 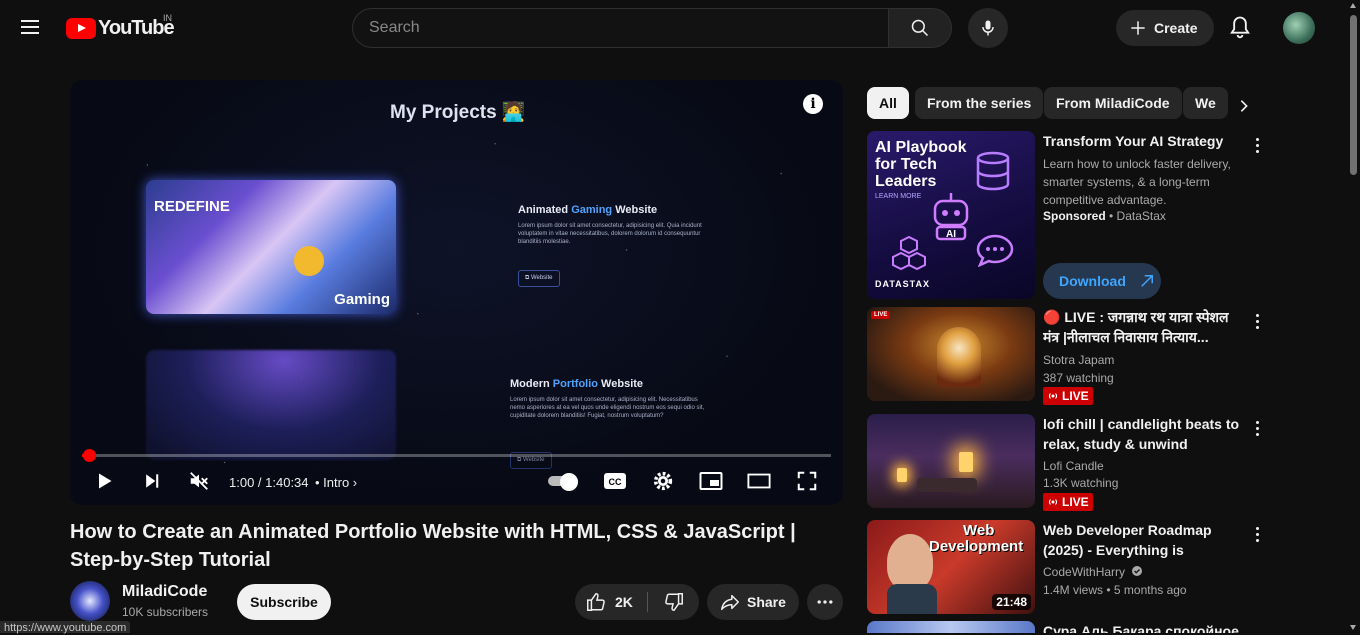 I want to click on share-button: Share, so click(x=753, y=602).